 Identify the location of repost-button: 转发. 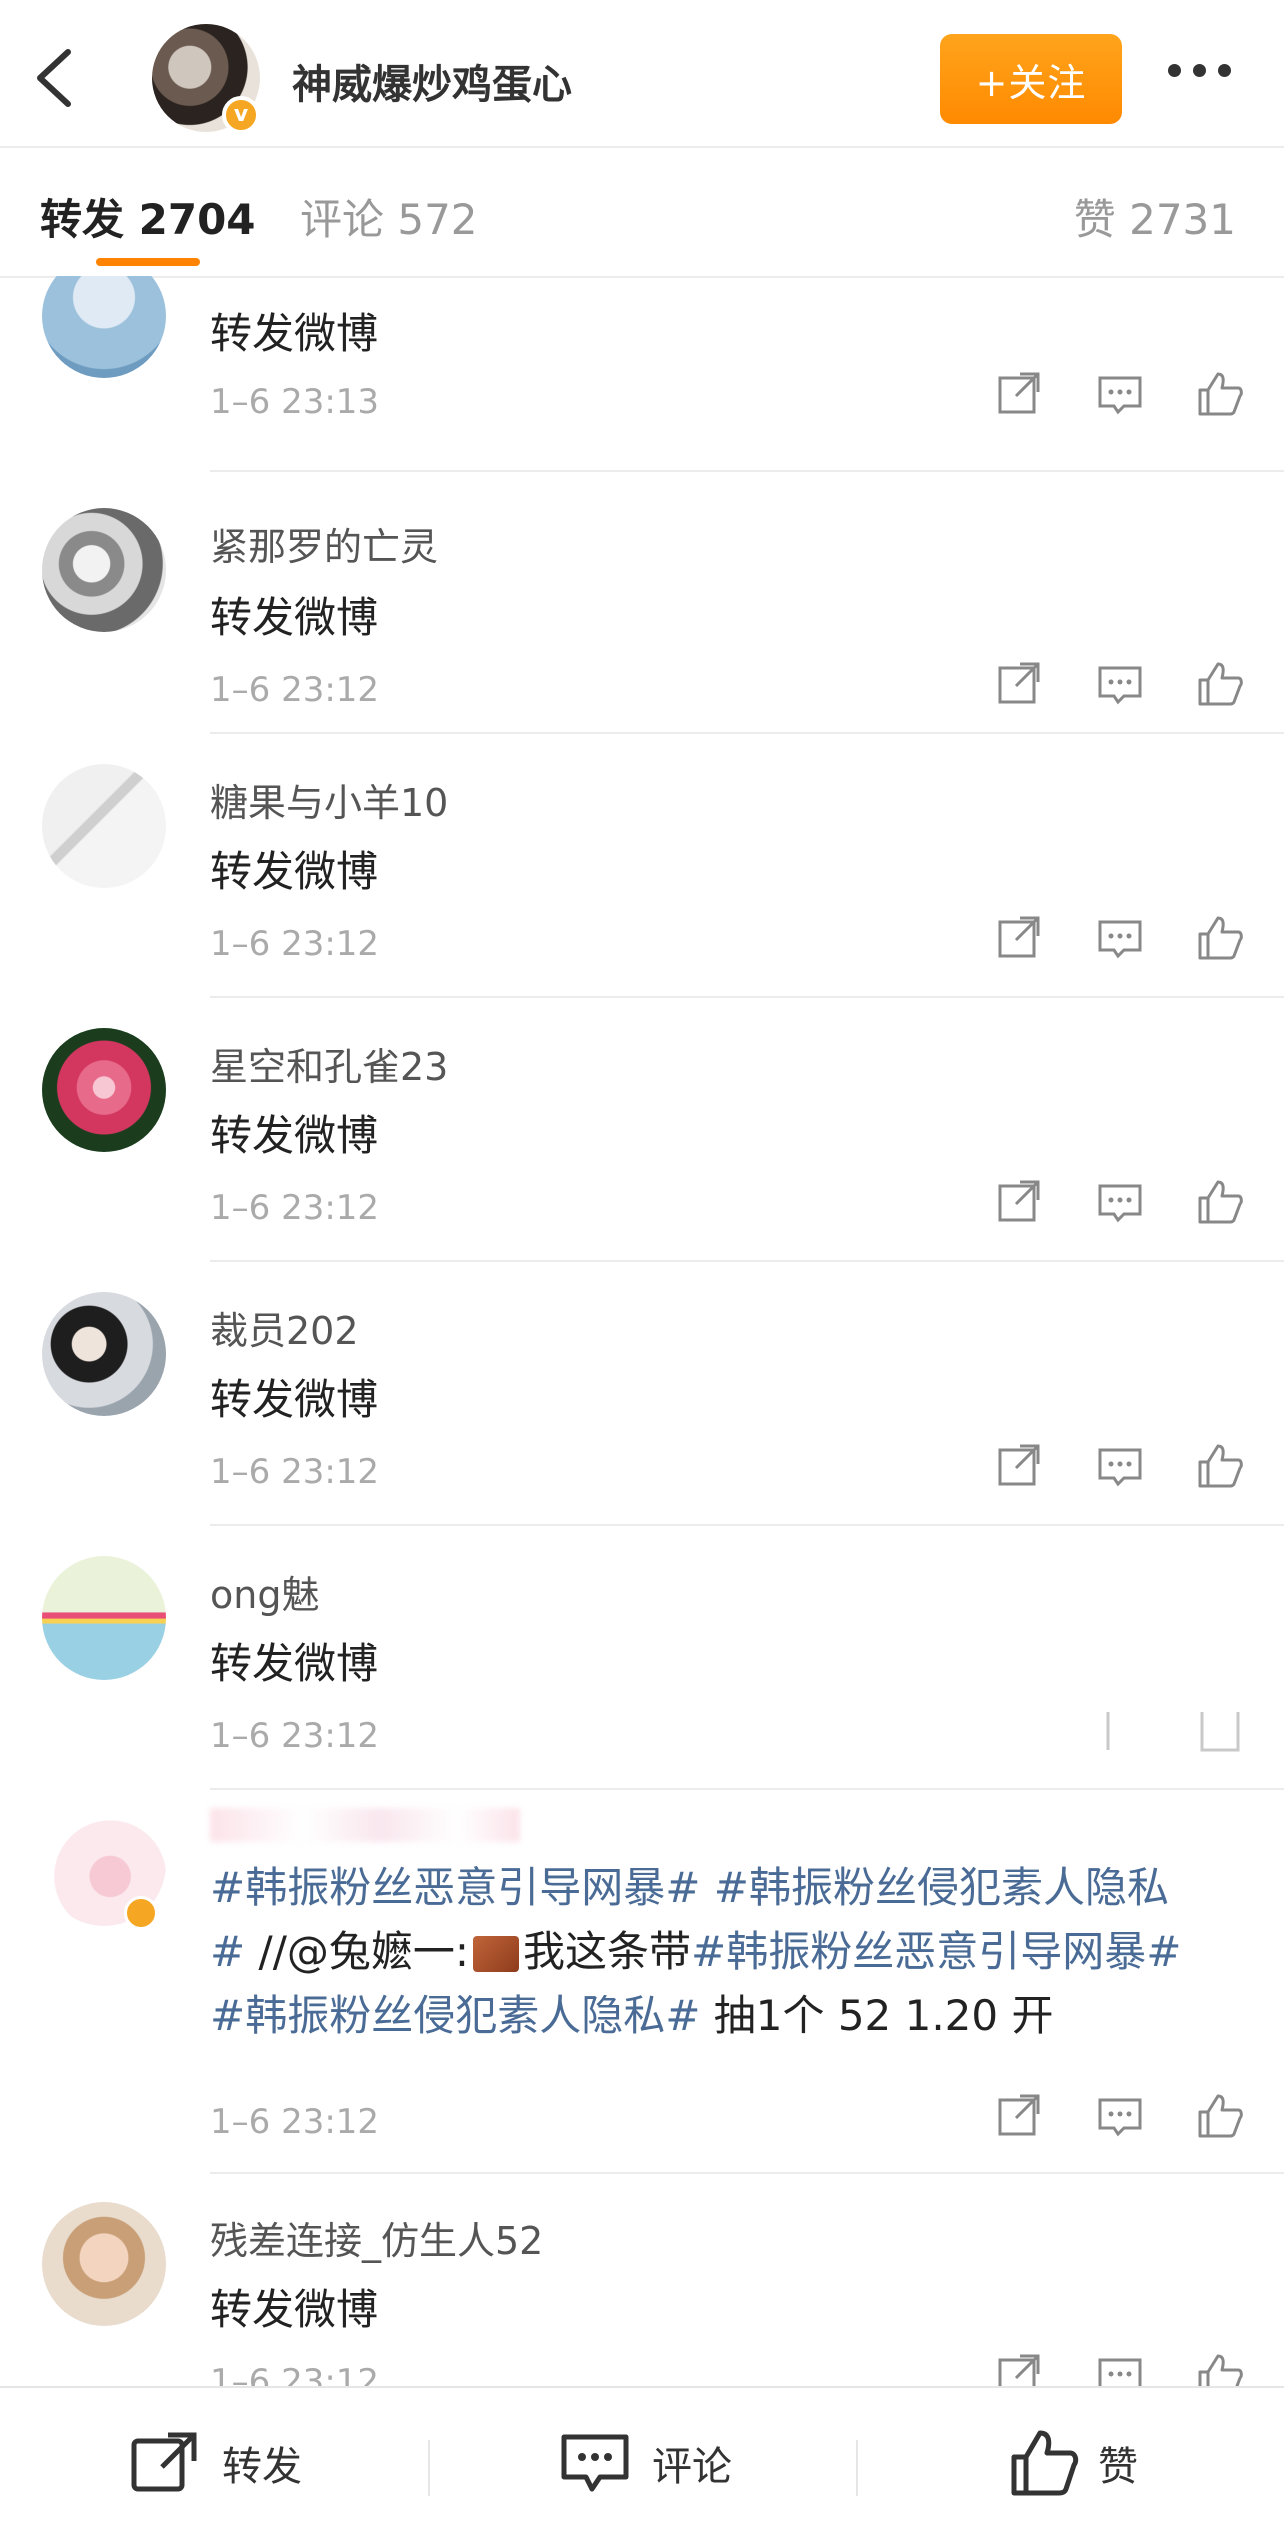
(216, 2463).